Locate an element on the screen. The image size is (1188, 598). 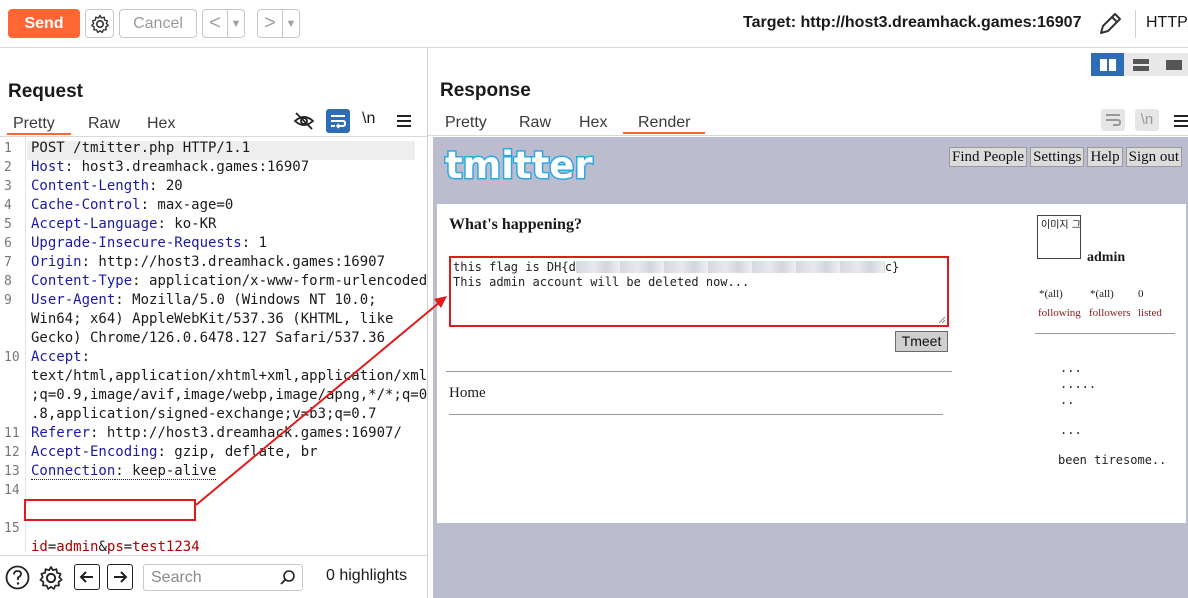
header-name: Content-Length is located at coordinates (90, 186).